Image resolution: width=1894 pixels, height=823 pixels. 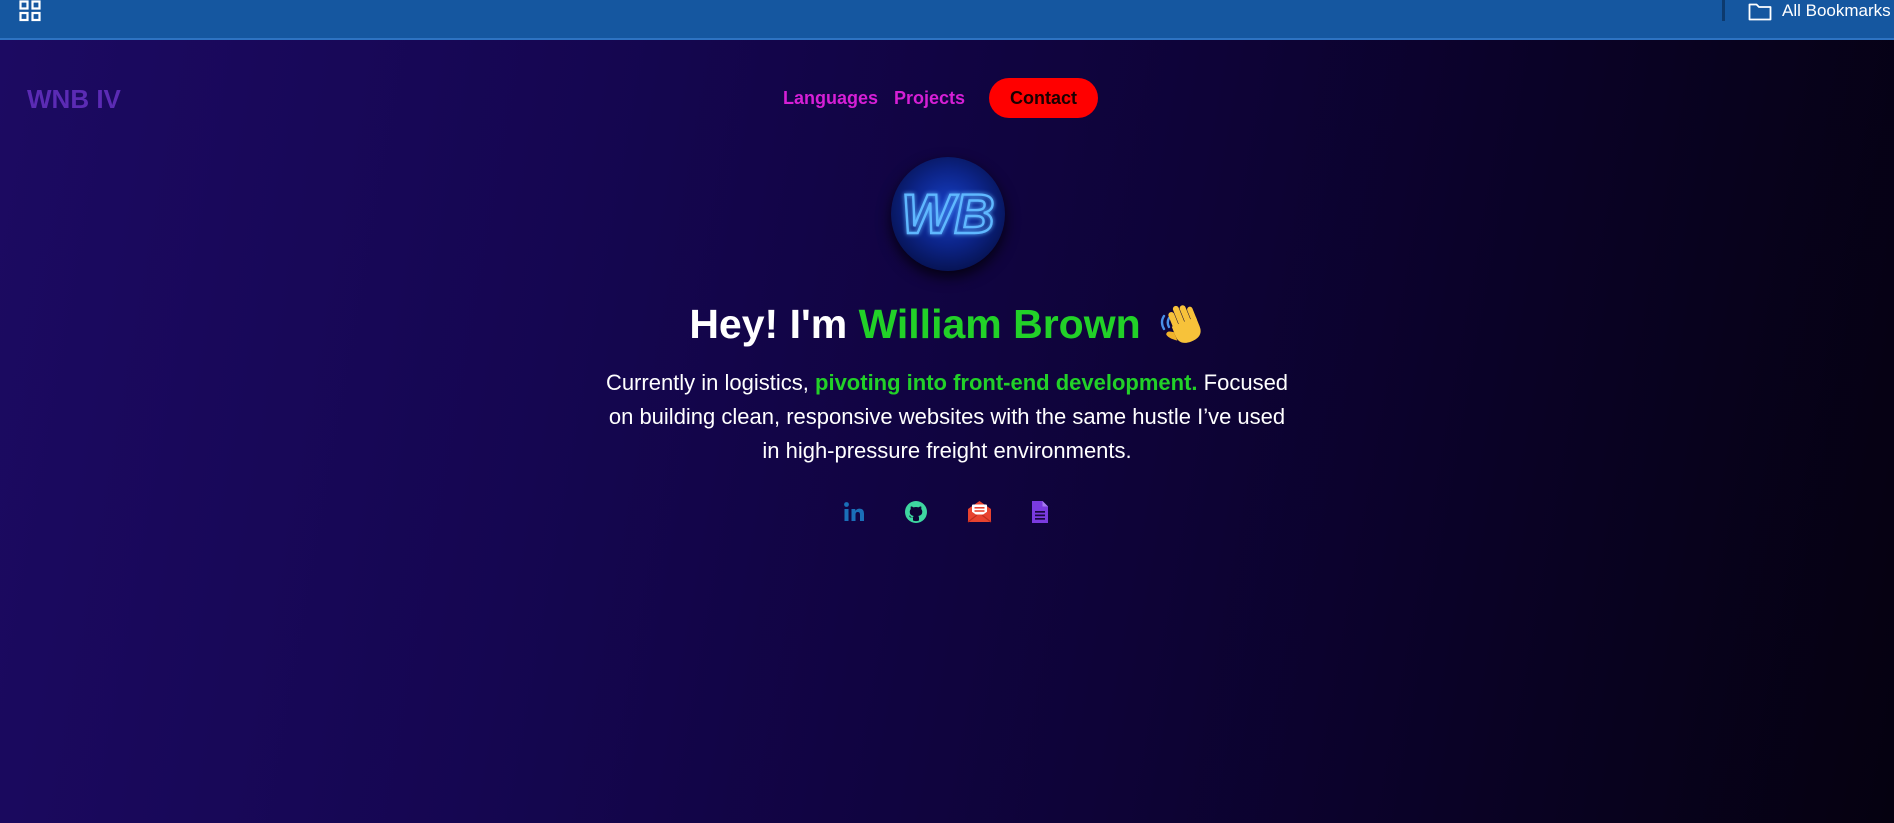 I want to click on github-link, so click(x=916, y=512).